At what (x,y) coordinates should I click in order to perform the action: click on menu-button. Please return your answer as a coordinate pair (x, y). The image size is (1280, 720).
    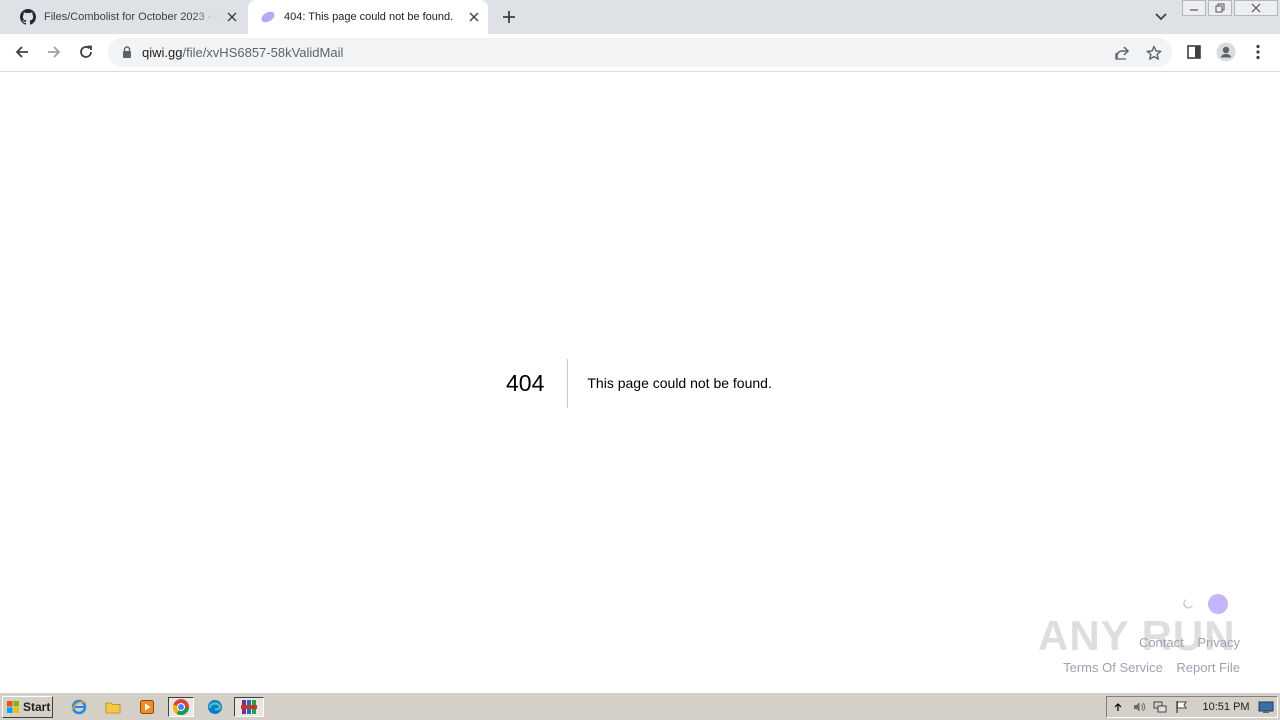
    Looking at the image, I should click on (1258, 52).